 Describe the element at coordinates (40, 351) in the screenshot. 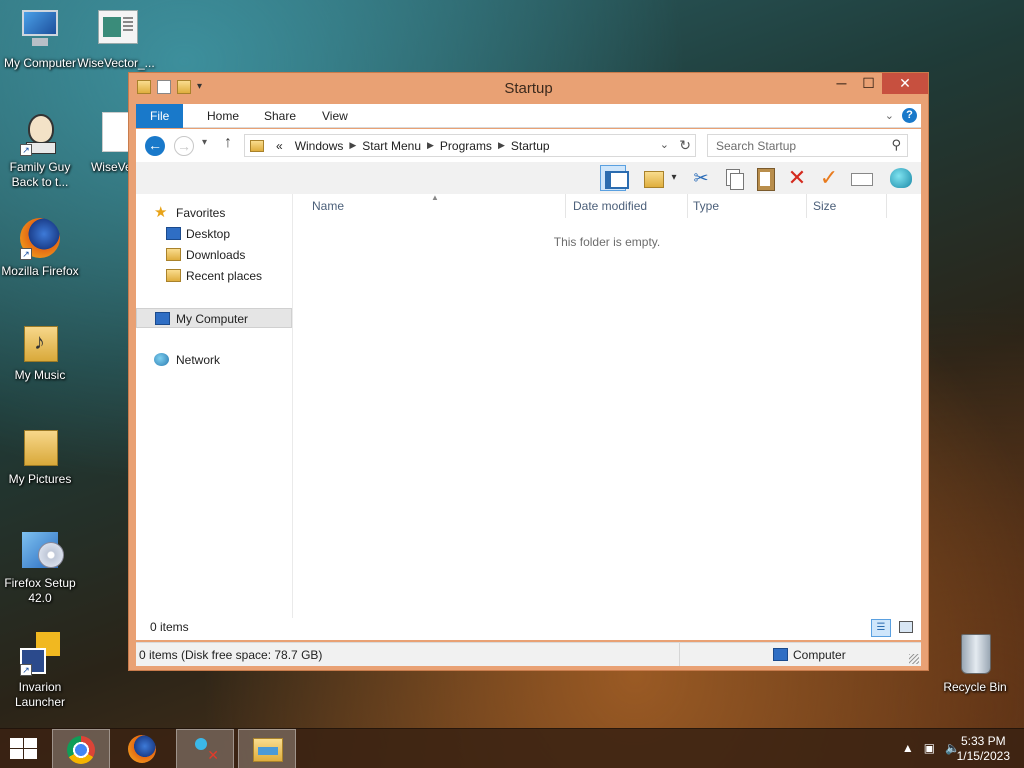

I see `desktop-icon-my-music: ♪ My Music` at that location.